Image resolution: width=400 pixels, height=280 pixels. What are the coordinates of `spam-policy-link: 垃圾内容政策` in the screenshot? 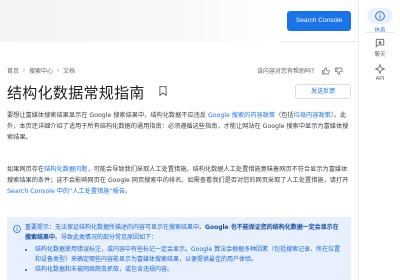 It's located at (312, 115).